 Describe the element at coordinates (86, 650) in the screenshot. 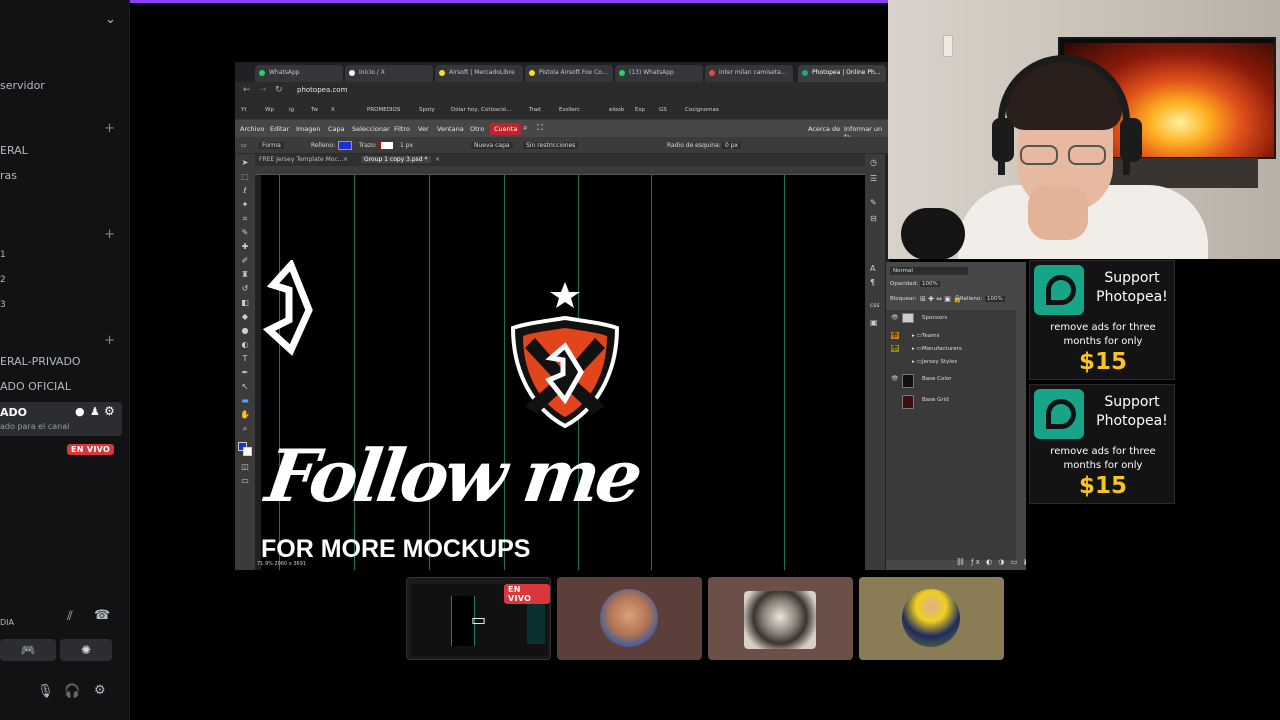

I see `soundboard-button: ✺` at that location.